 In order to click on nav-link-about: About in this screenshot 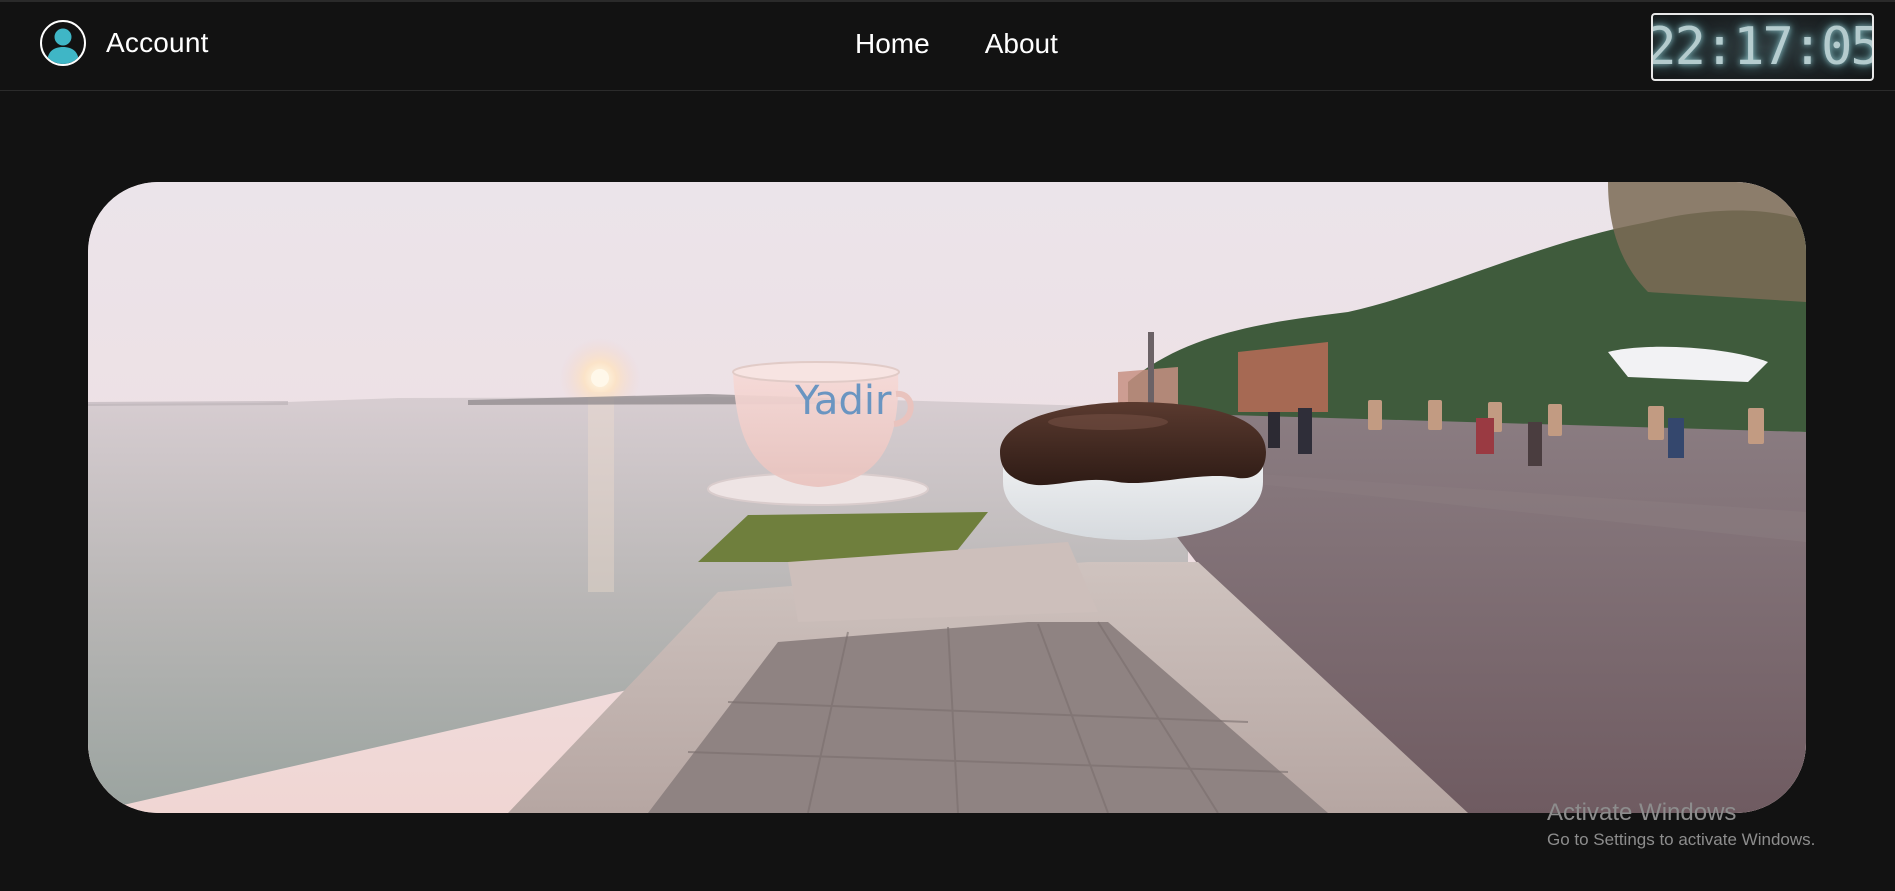, I will do `click(1021, 44)`.